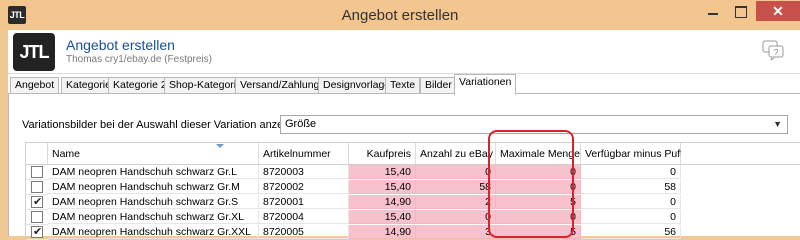  Describe the element at coordinates (456, 154) in the screenshot. I see `column-header-anzahl-zu-ebay: Anzahl zu eBay` at that location.